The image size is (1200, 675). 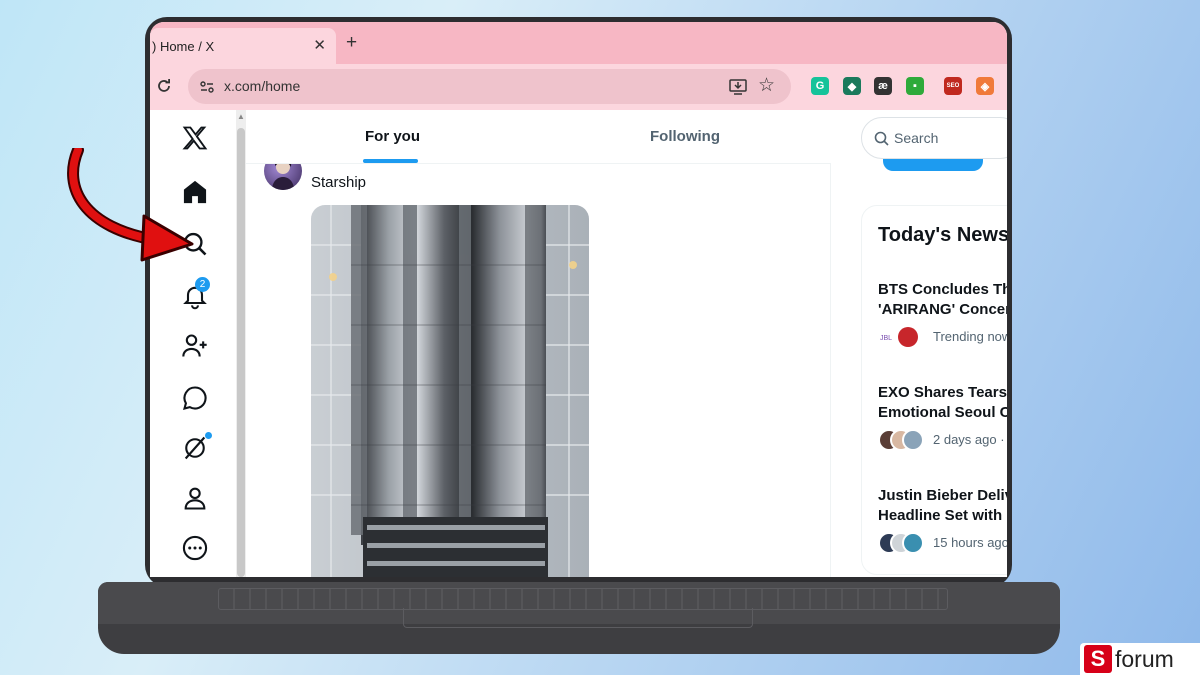 What do you see at coordinates (898, 337) in the screenshot?
I see `story-source-logo: JBL` at bounding box center [898, 337].